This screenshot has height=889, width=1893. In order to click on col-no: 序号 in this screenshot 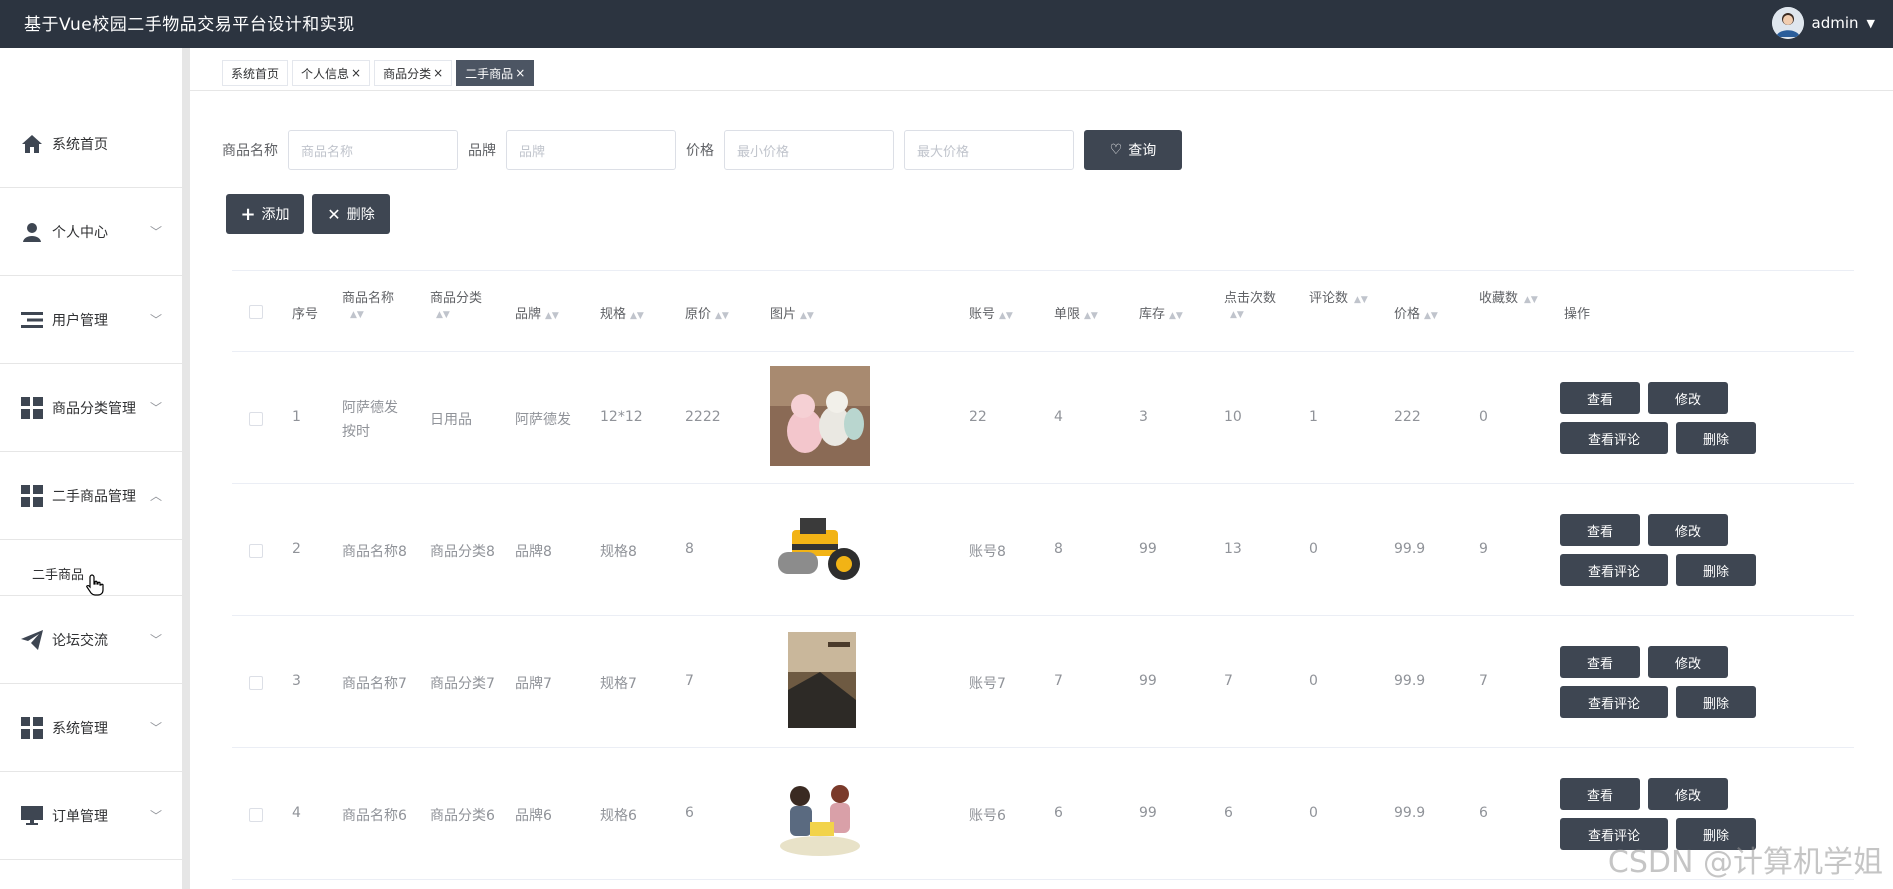, I will do `click(305, 314)`.